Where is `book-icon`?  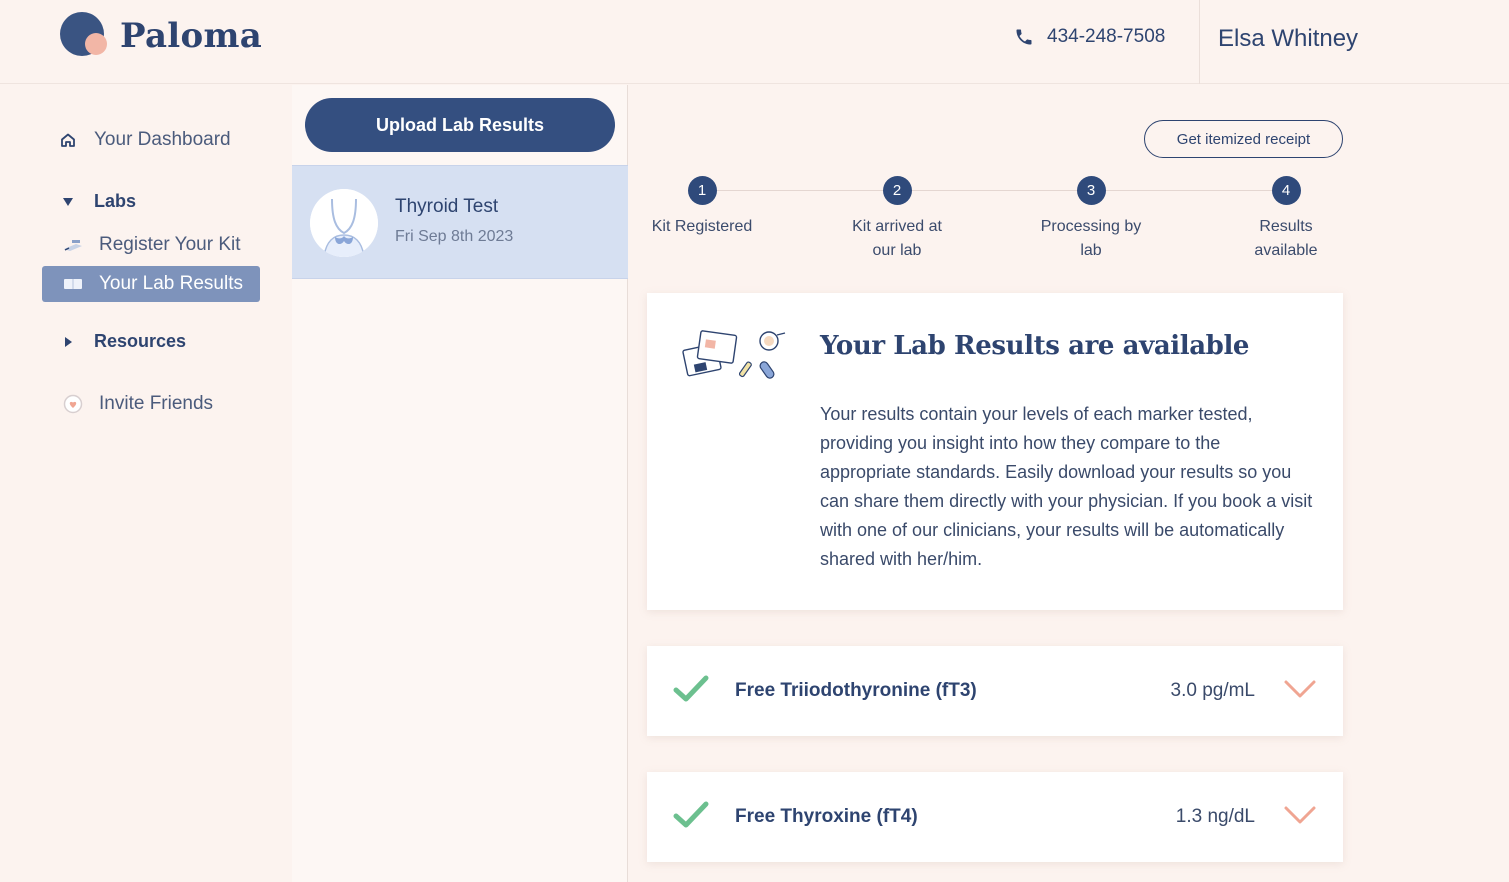 book-icon is located at coordinates (73, 284).